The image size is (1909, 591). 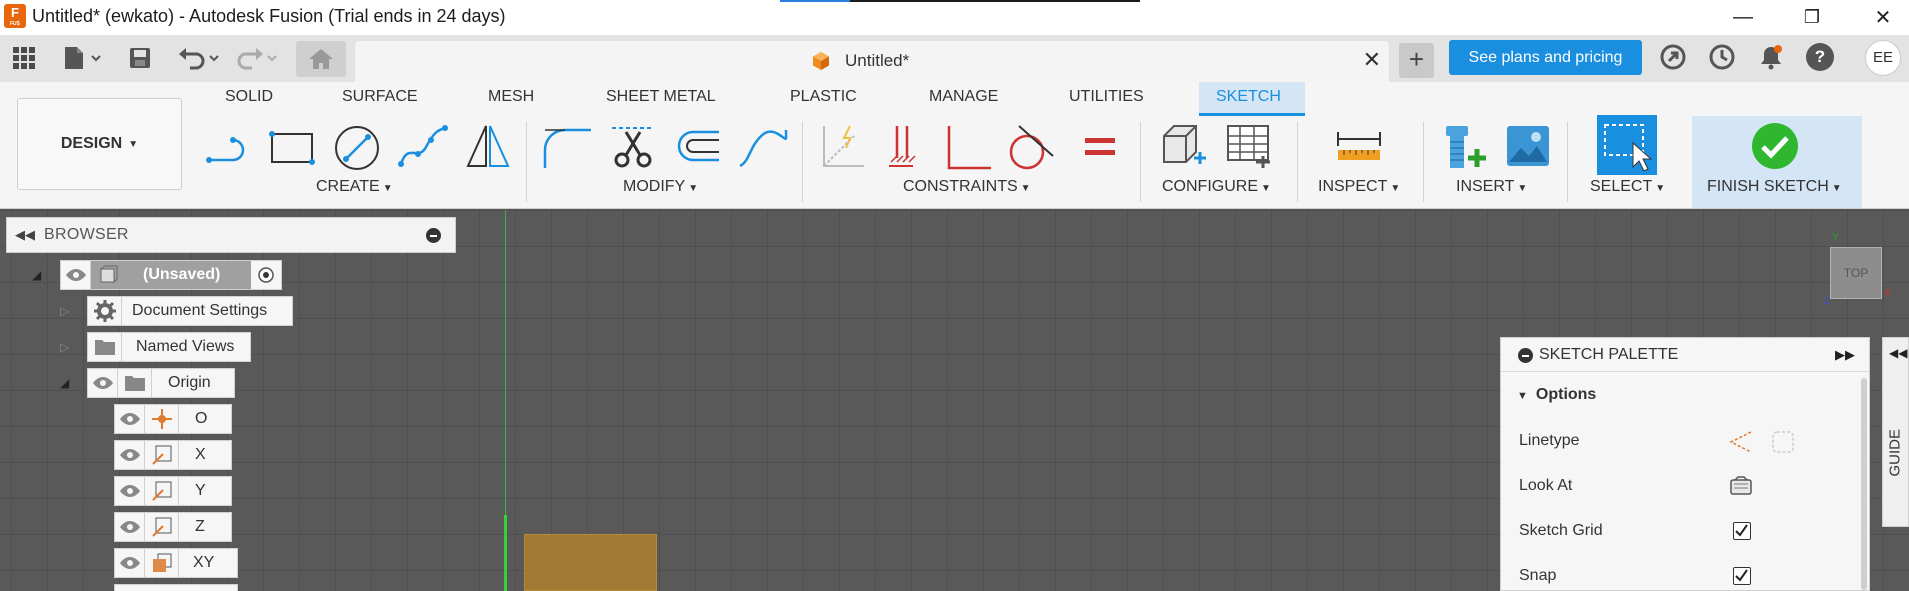 I want to click on document-tab: Untitled* ✕, so click(x=872, y=61).